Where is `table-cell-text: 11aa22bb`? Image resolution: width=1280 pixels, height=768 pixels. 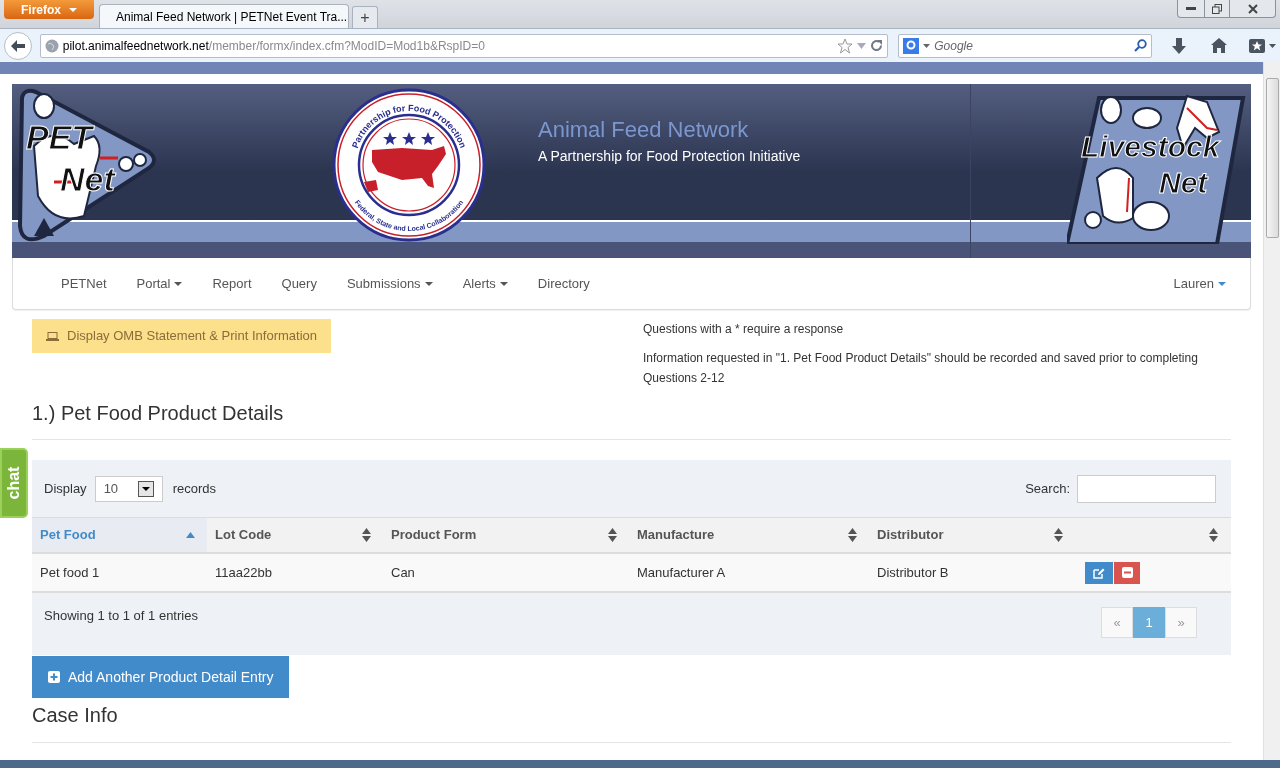 table-cell-text: 11aa22bb is located at coordinates (243, 572).